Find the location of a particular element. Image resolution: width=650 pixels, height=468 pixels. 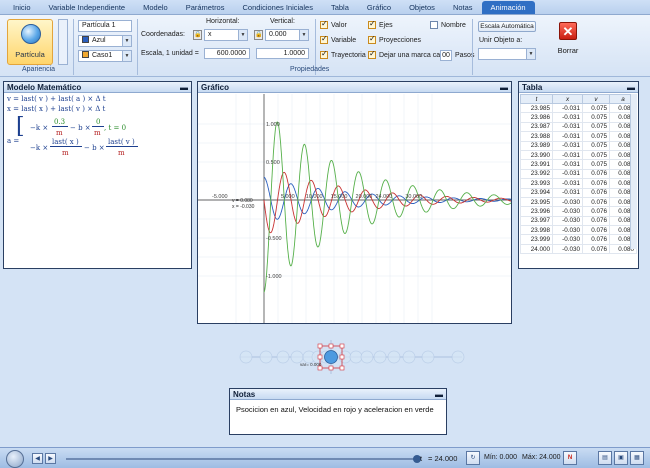

table-row: 23.987 -0.031 0.075 0.083 is located at coordinates (578, 127).